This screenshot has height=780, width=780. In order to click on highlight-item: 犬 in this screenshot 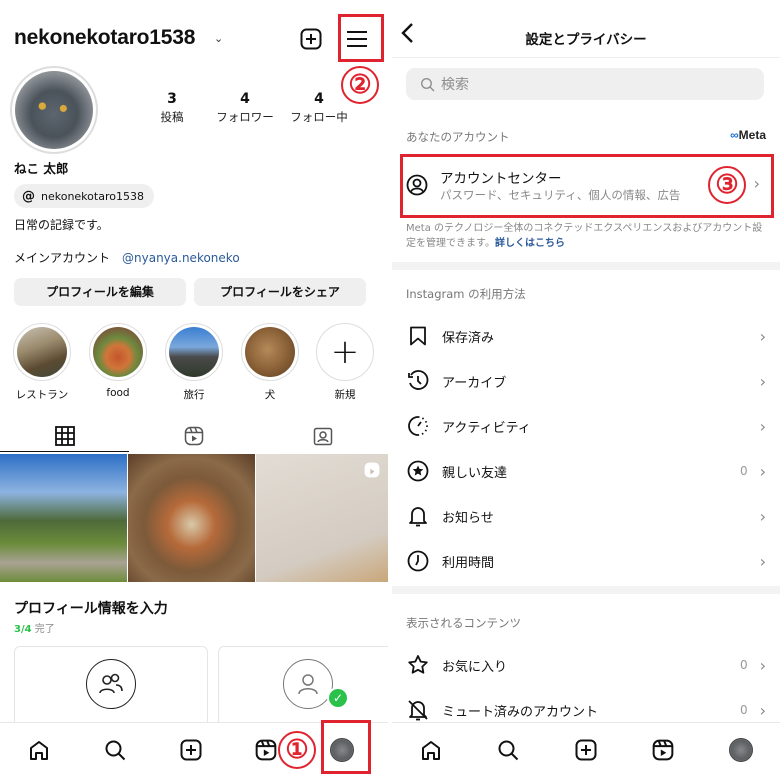, I will do `click(270, 362)`.